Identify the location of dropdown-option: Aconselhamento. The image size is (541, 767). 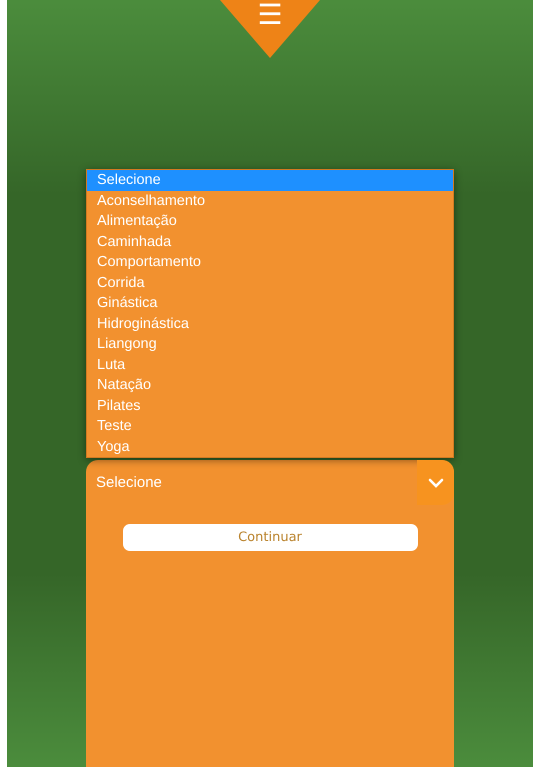
(270, 200).